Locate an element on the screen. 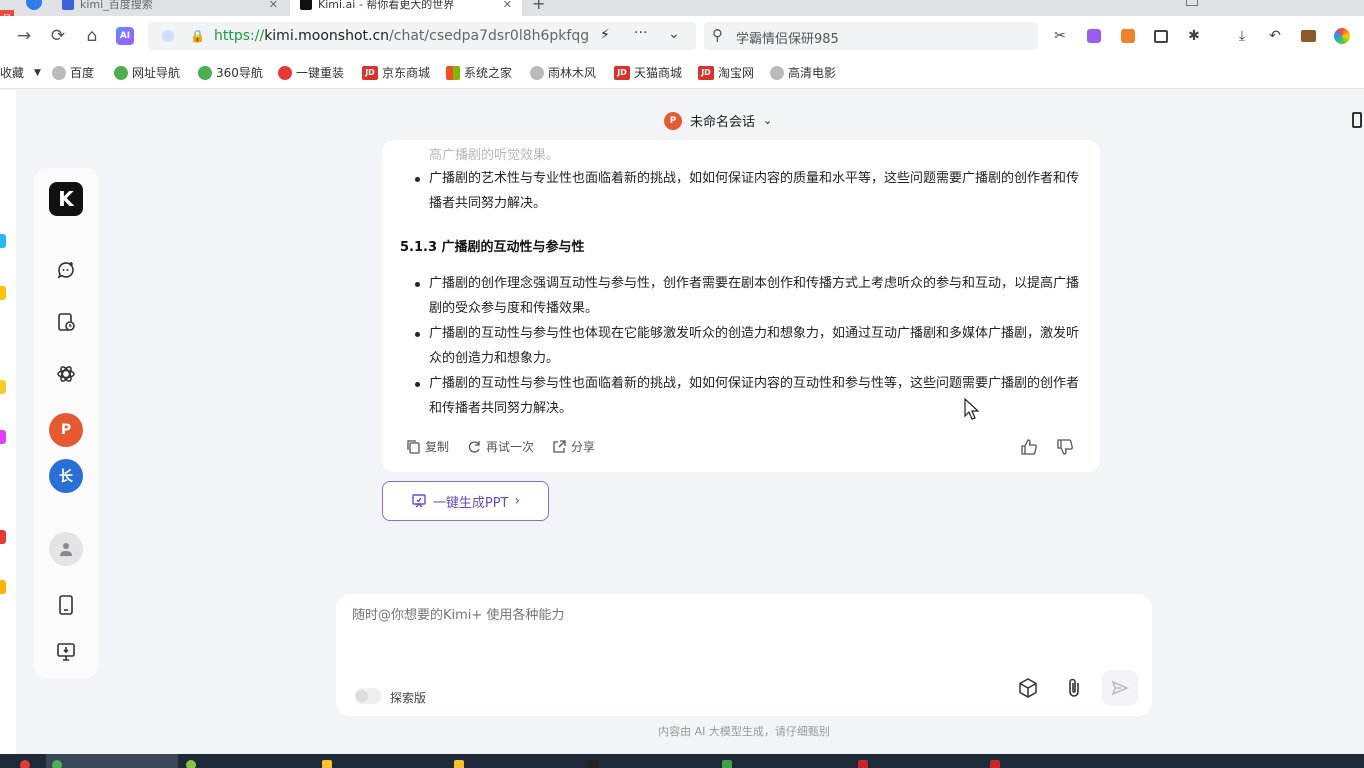  long-text-app-icon: 长 is located at coordinates (66, 476).